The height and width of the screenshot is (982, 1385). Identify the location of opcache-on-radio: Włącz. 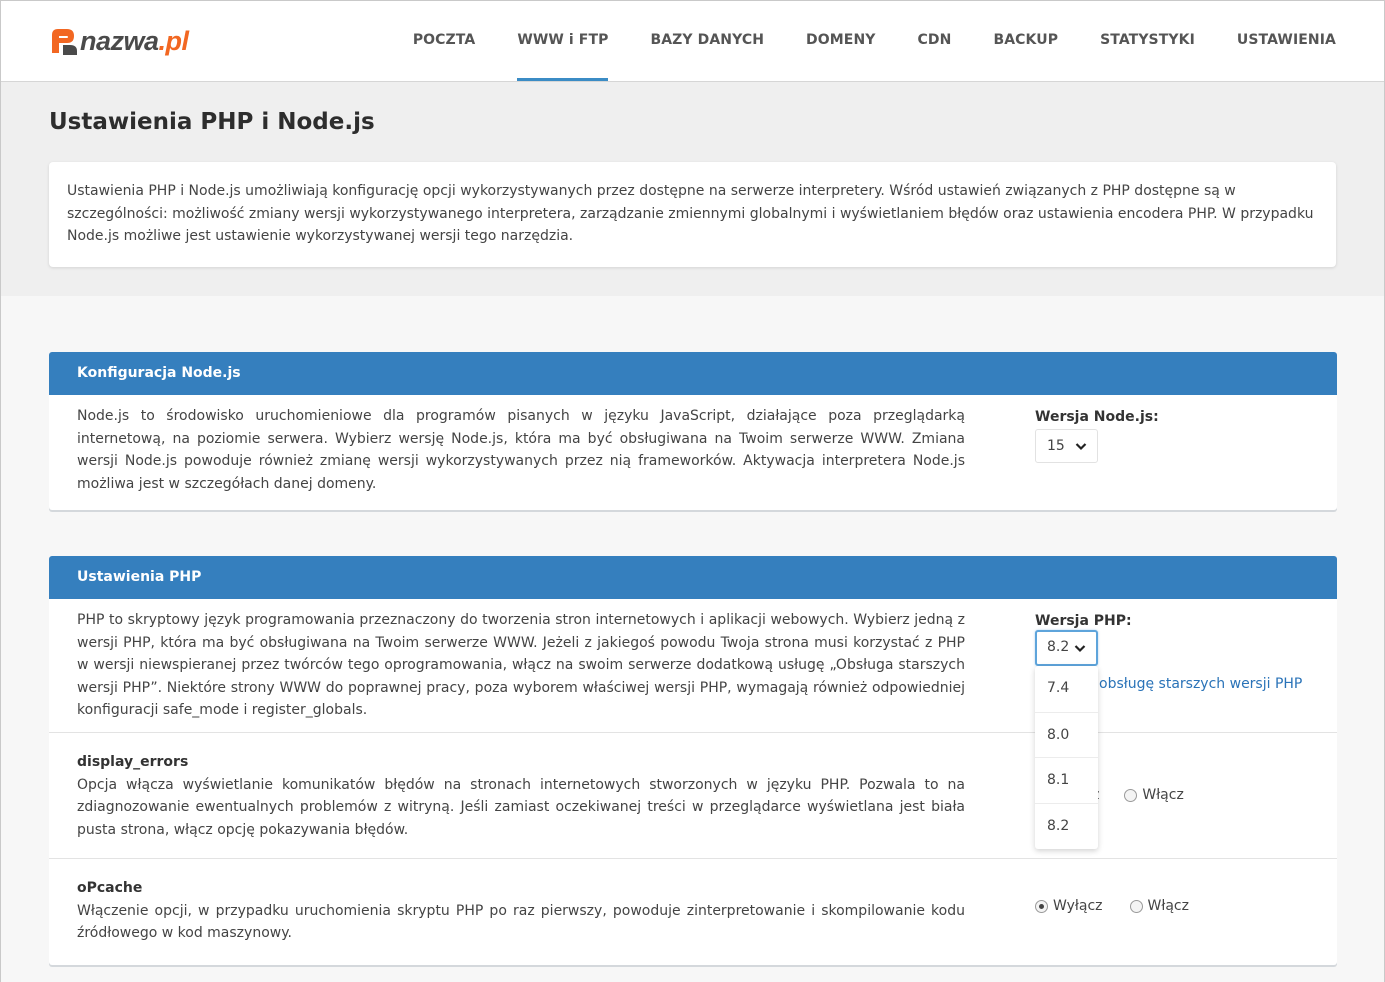
(1159, 906).